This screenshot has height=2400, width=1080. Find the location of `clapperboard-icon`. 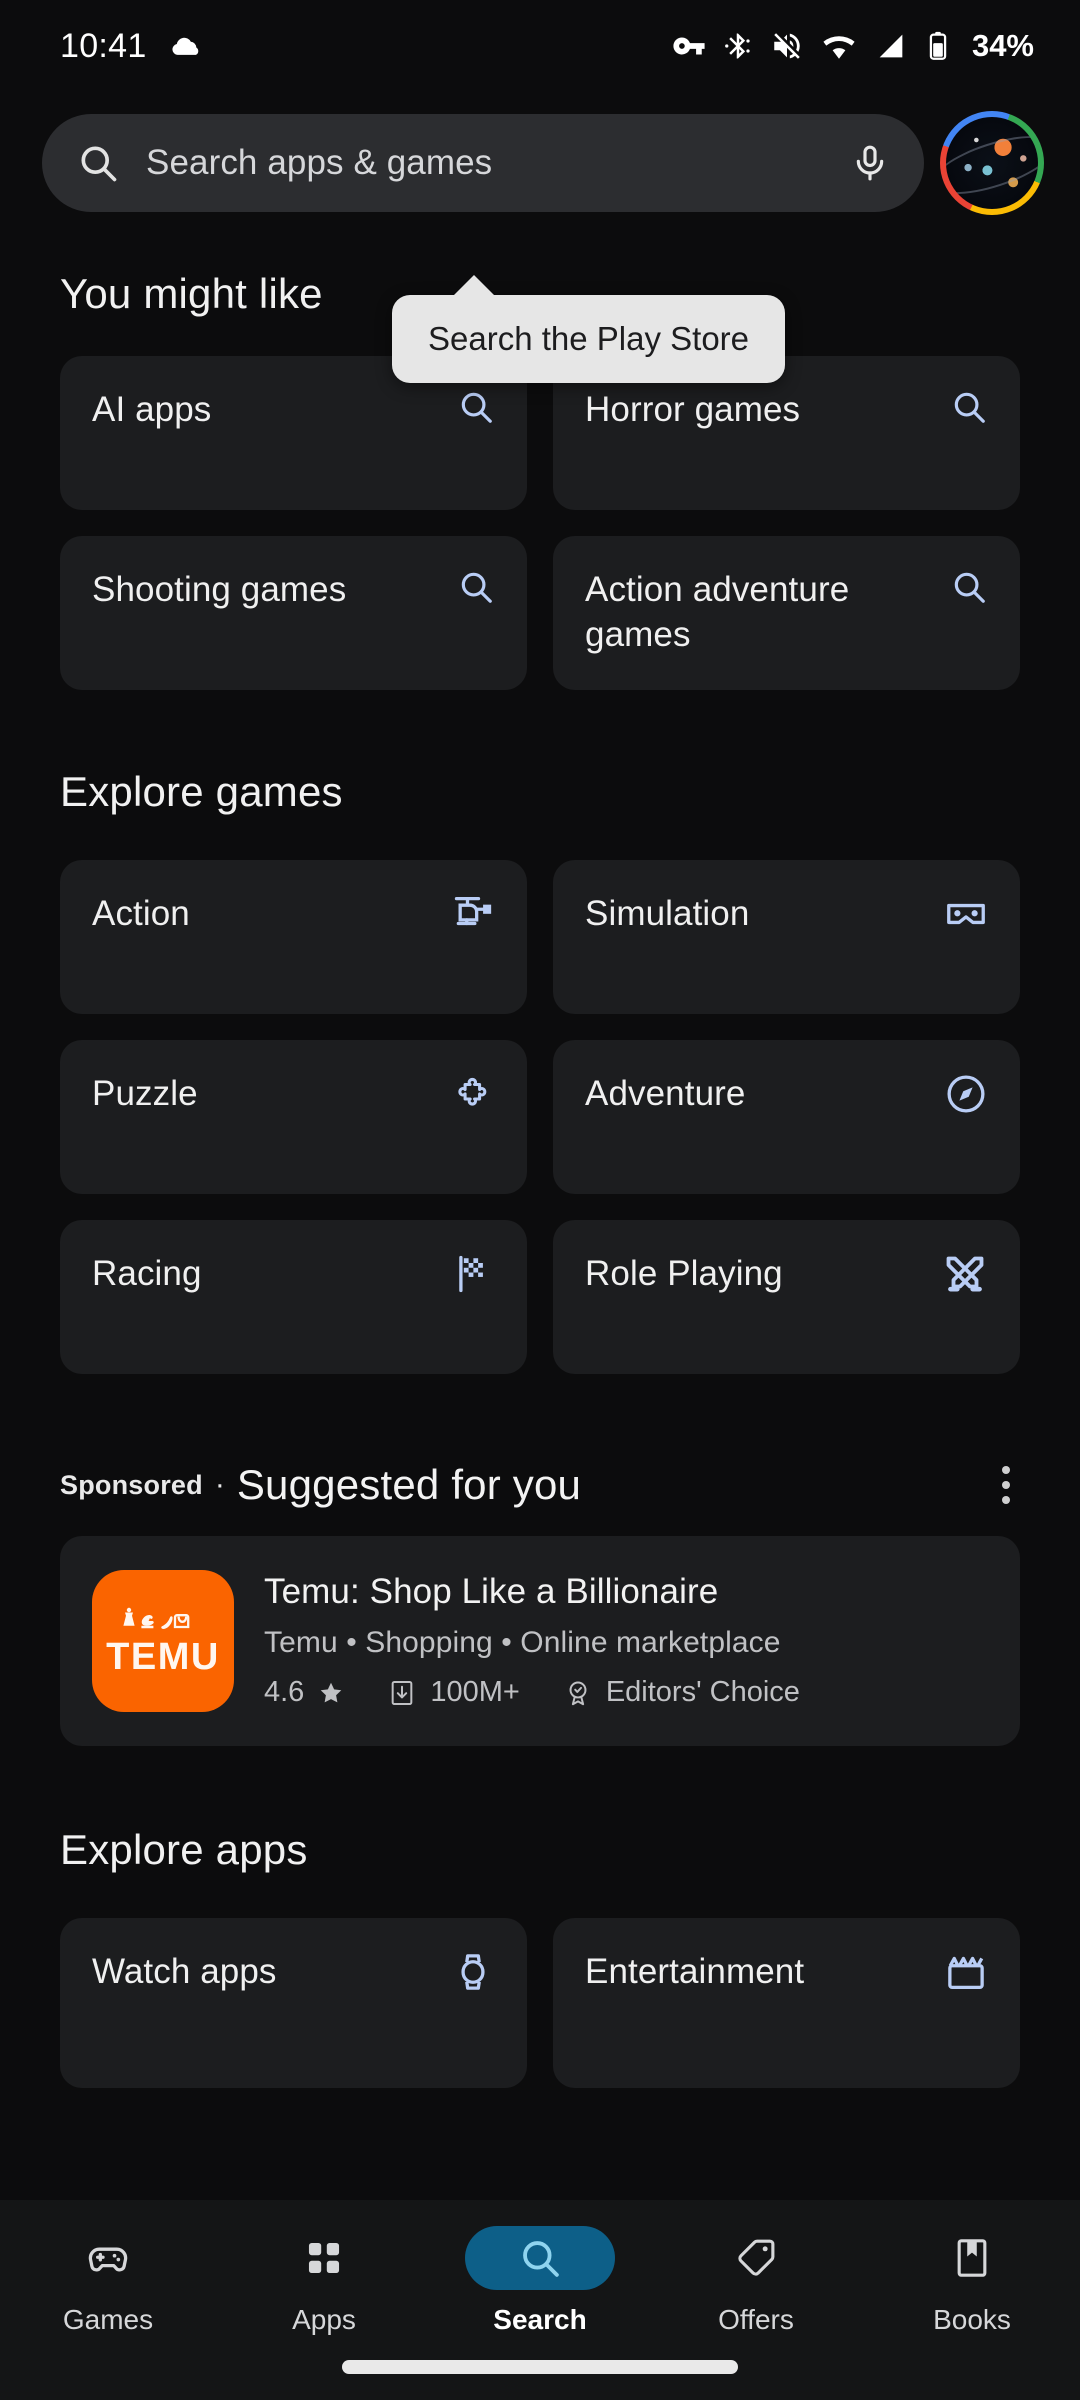

clapperboard-icon is located at coordinates (966, 1973).